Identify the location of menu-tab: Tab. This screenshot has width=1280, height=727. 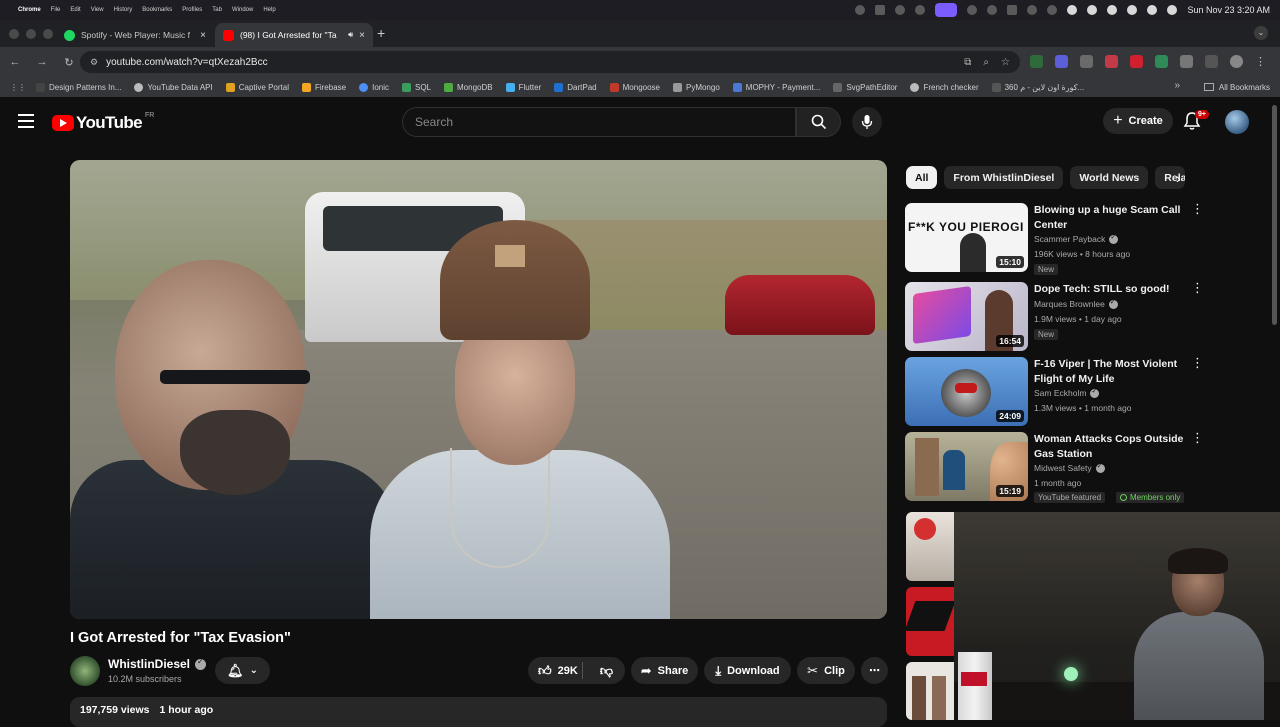
(217, 10).